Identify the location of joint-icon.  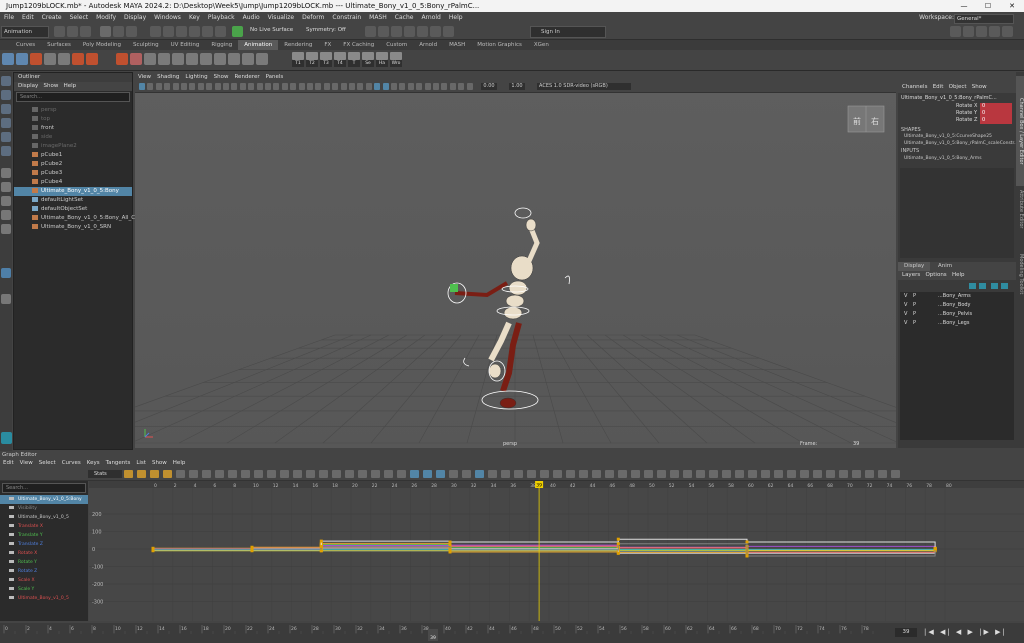
(122, 59).